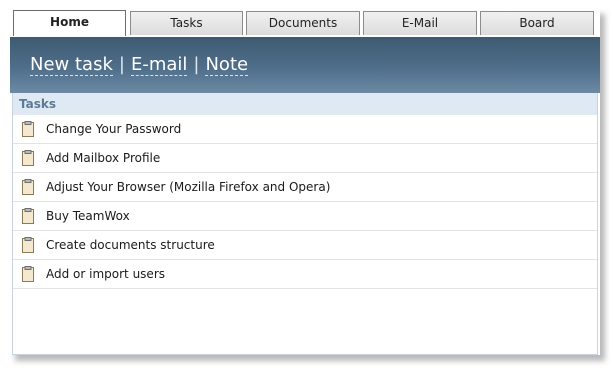  I want to click on task-label: Buy TeamWox, so click(88, 216).